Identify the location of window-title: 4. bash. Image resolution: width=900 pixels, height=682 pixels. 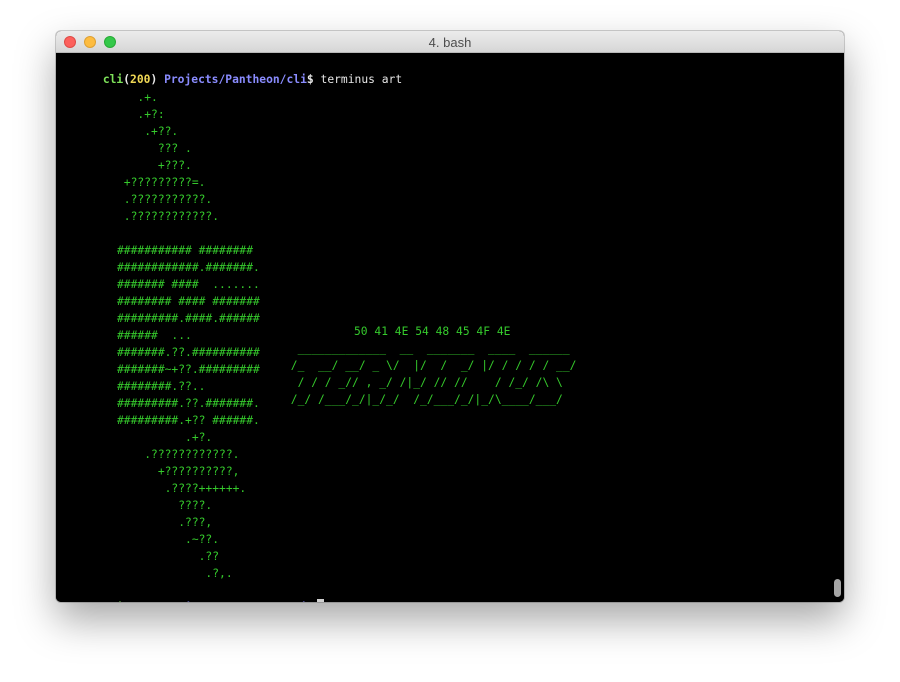
(450, 42).